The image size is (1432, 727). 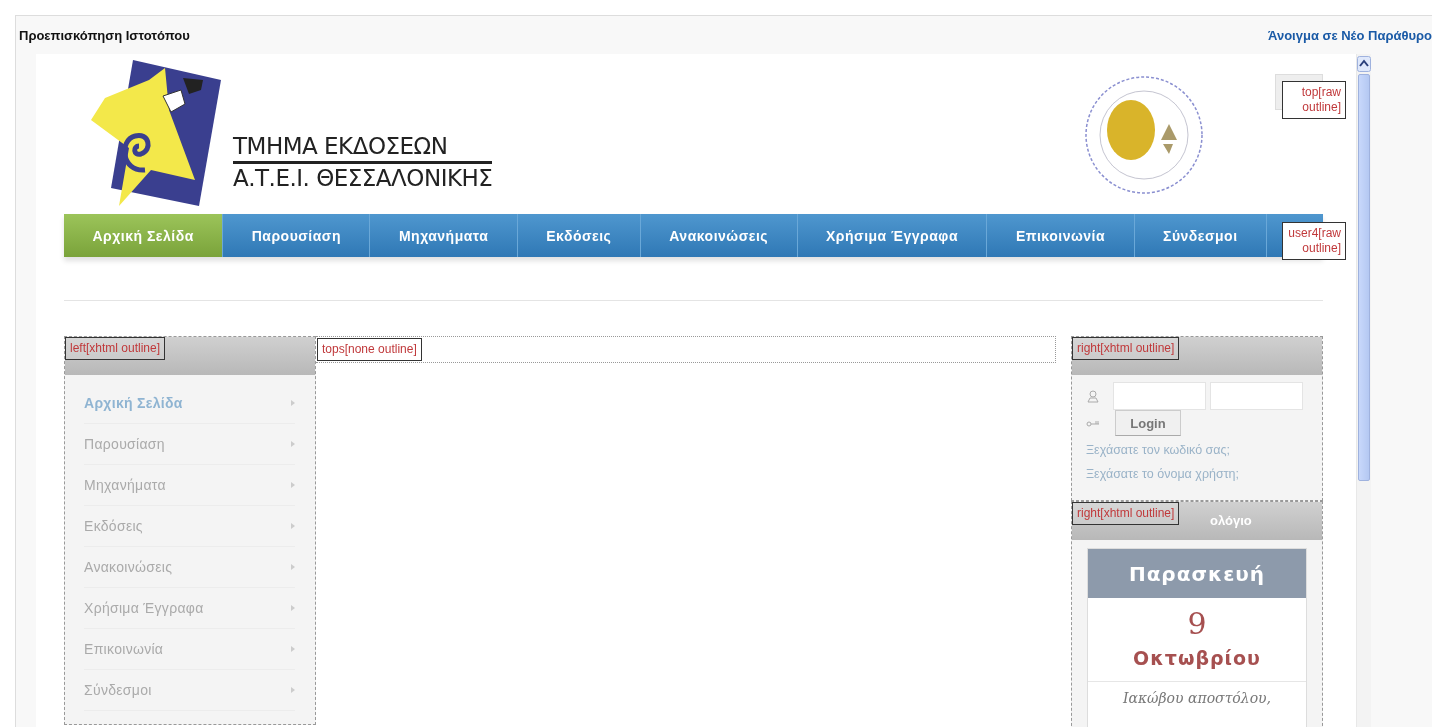 What do you see at coordinates (297, 235) in the screenshot?
I see `nav-tab: Παρουσίαση` at bounding box center [297, 235].